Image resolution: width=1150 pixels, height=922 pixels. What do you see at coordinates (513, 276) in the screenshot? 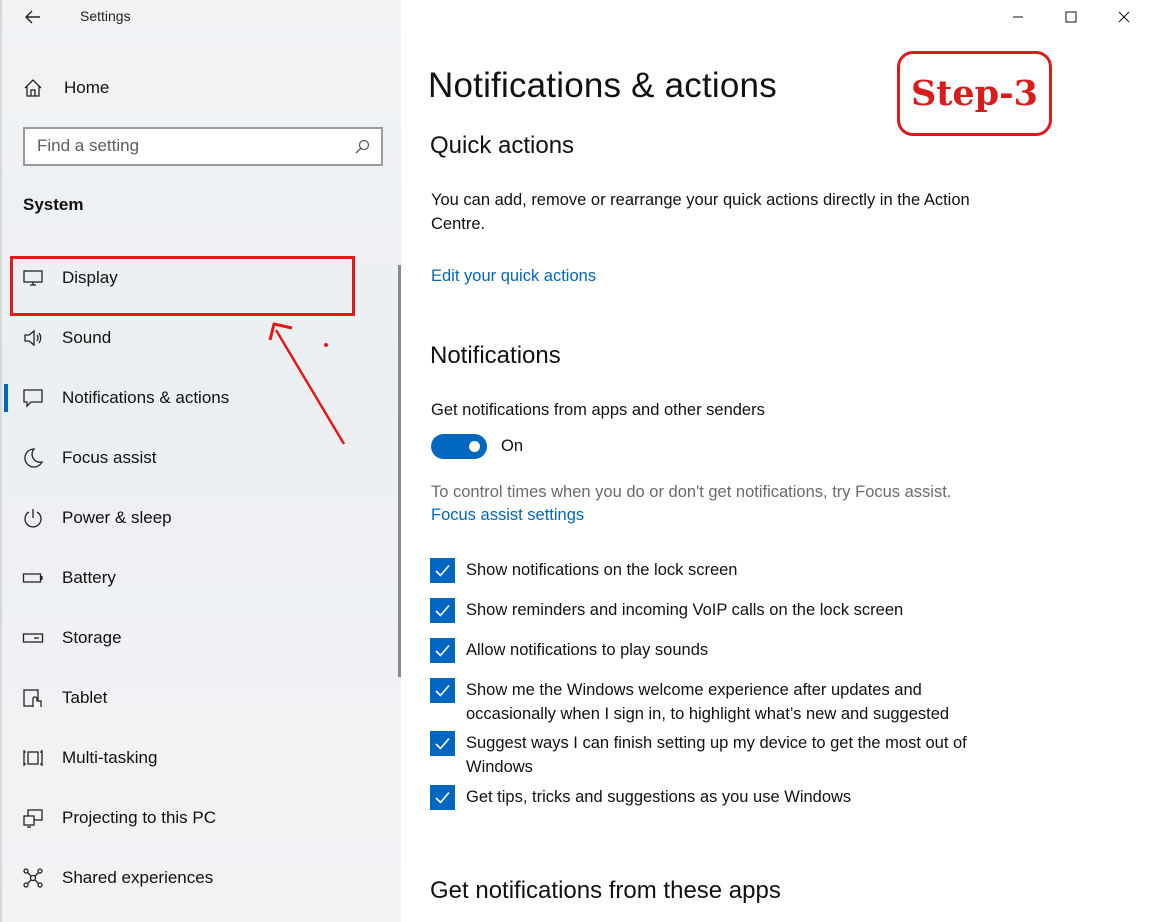
I see `edit-quick-actions-link: Edit your quick actions` at bounding box center [513, 276].